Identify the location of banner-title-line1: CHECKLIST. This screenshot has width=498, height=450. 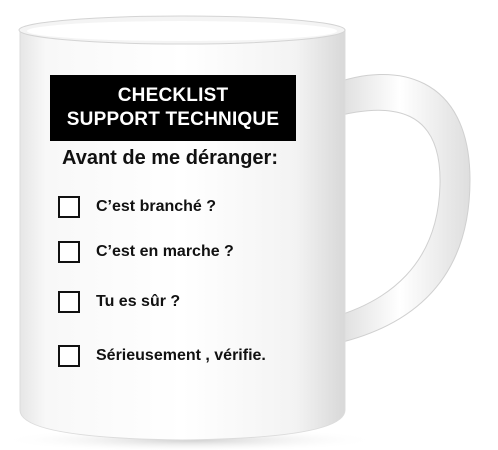
(173, 95).